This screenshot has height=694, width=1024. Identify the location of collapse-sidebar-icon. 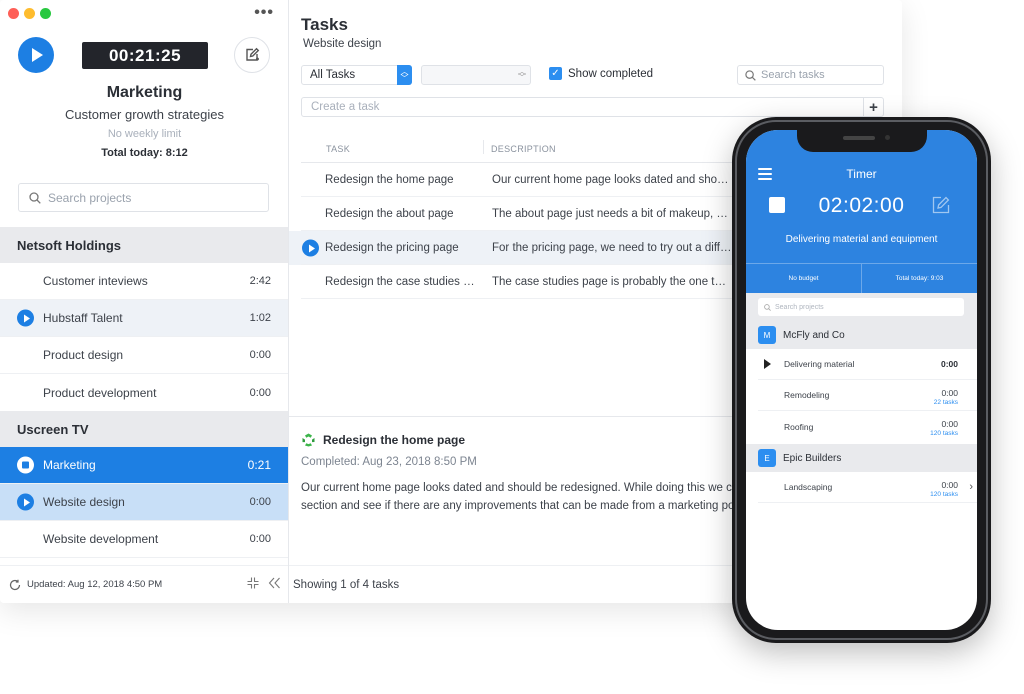
(274, 583).